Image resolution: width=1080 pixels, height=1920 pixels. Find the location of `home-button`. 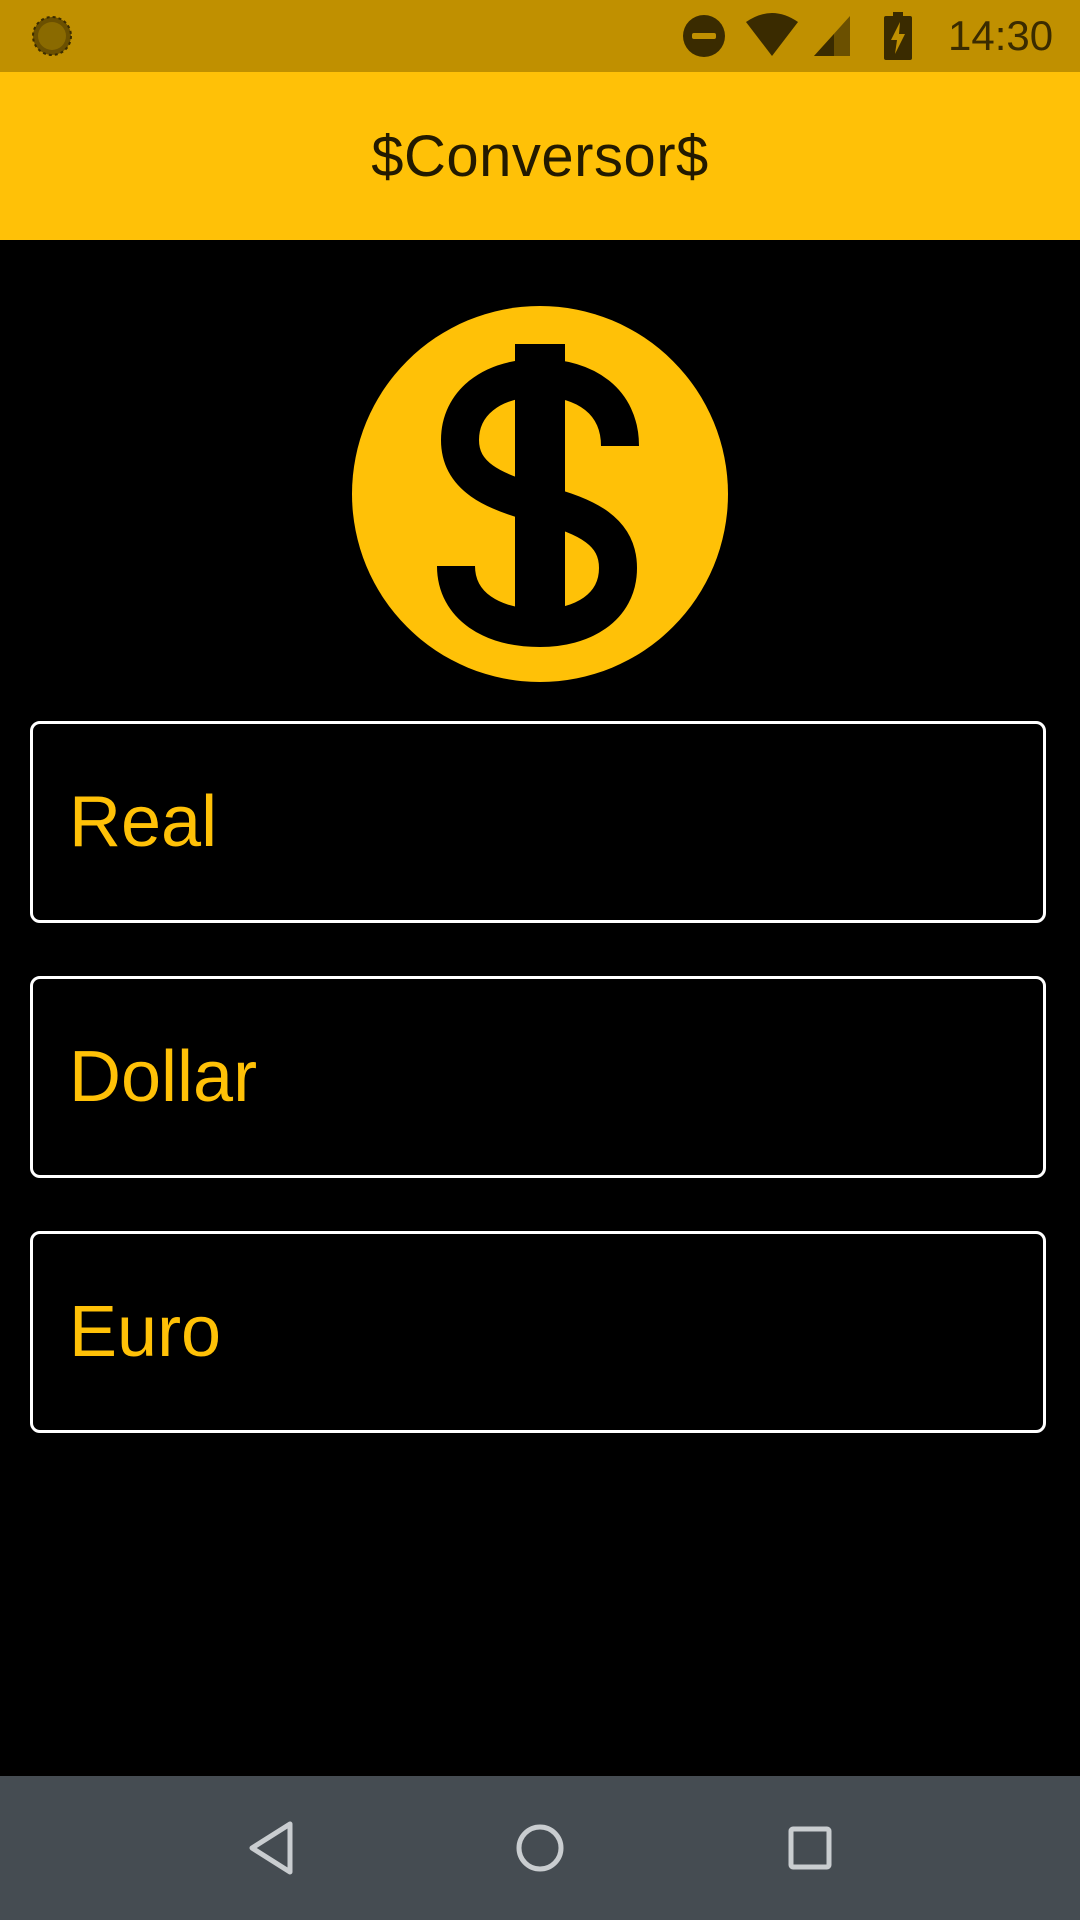

home-button is located at coordinates (540, 1848).